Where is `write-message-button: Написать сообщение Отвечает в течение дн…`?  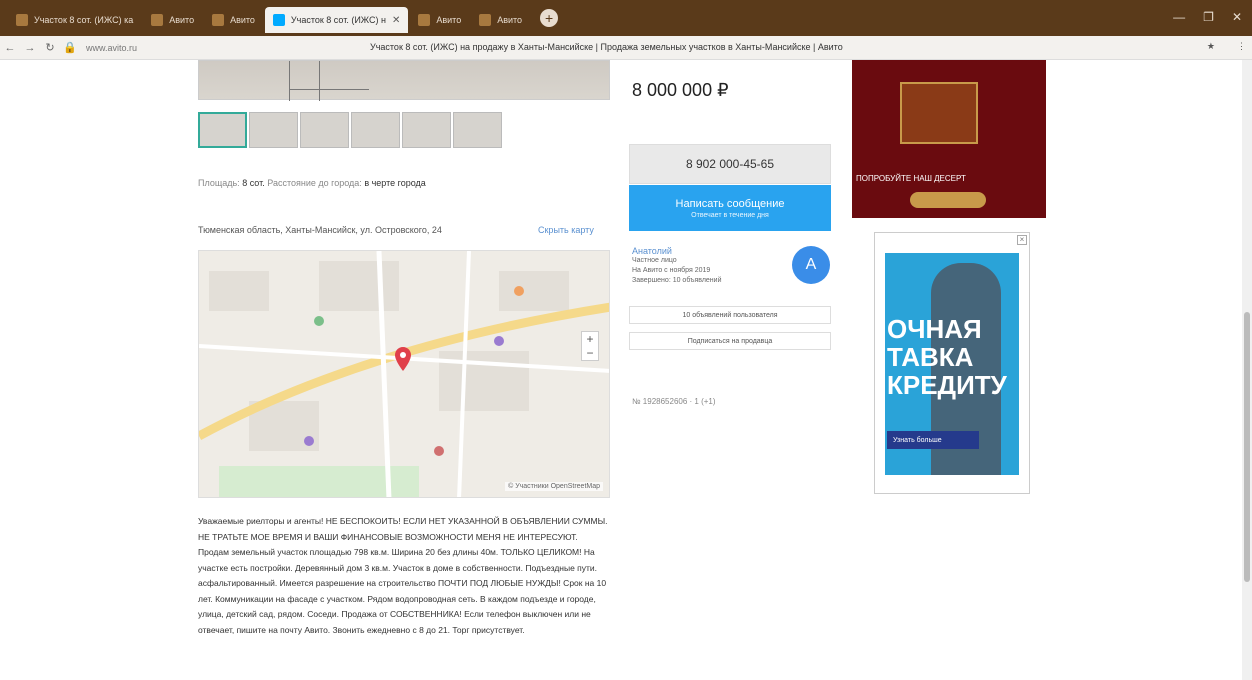
write-message-button: Написать сообщение Отвечает в течение дн… is located at coordinates (730, 208).